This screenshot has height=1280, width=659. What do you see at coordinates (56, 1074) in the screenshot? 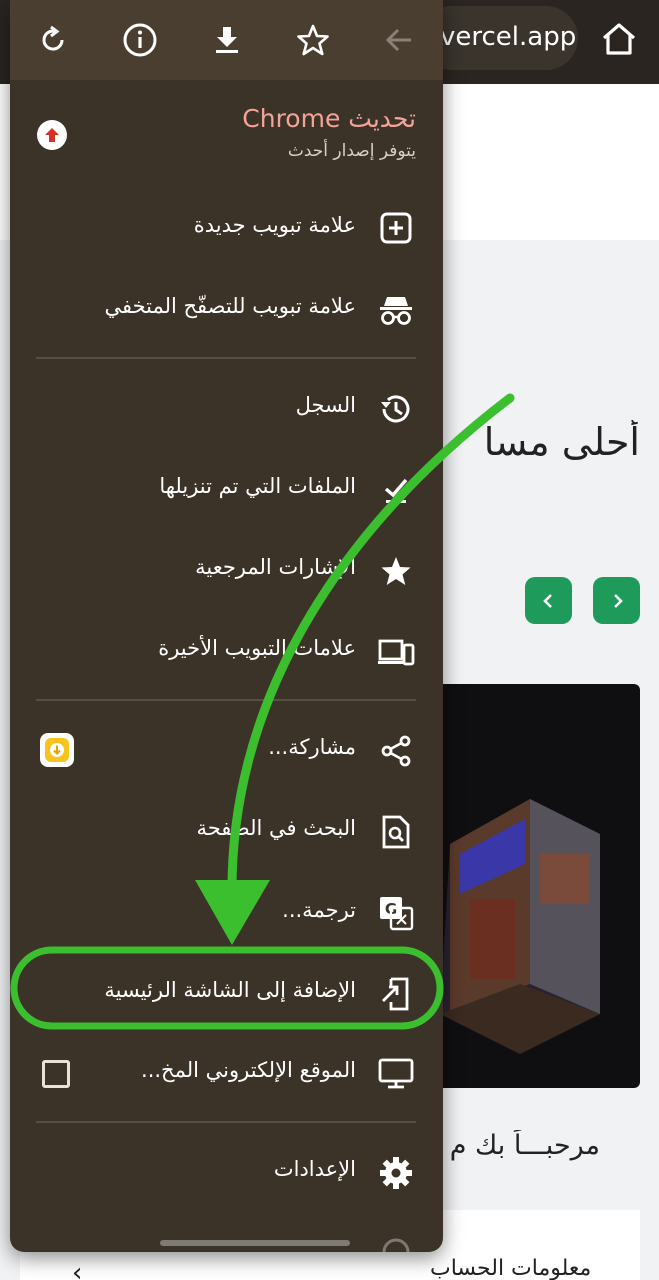
I see `desktop-site-checkbox` at bounding box center [56, 1074].